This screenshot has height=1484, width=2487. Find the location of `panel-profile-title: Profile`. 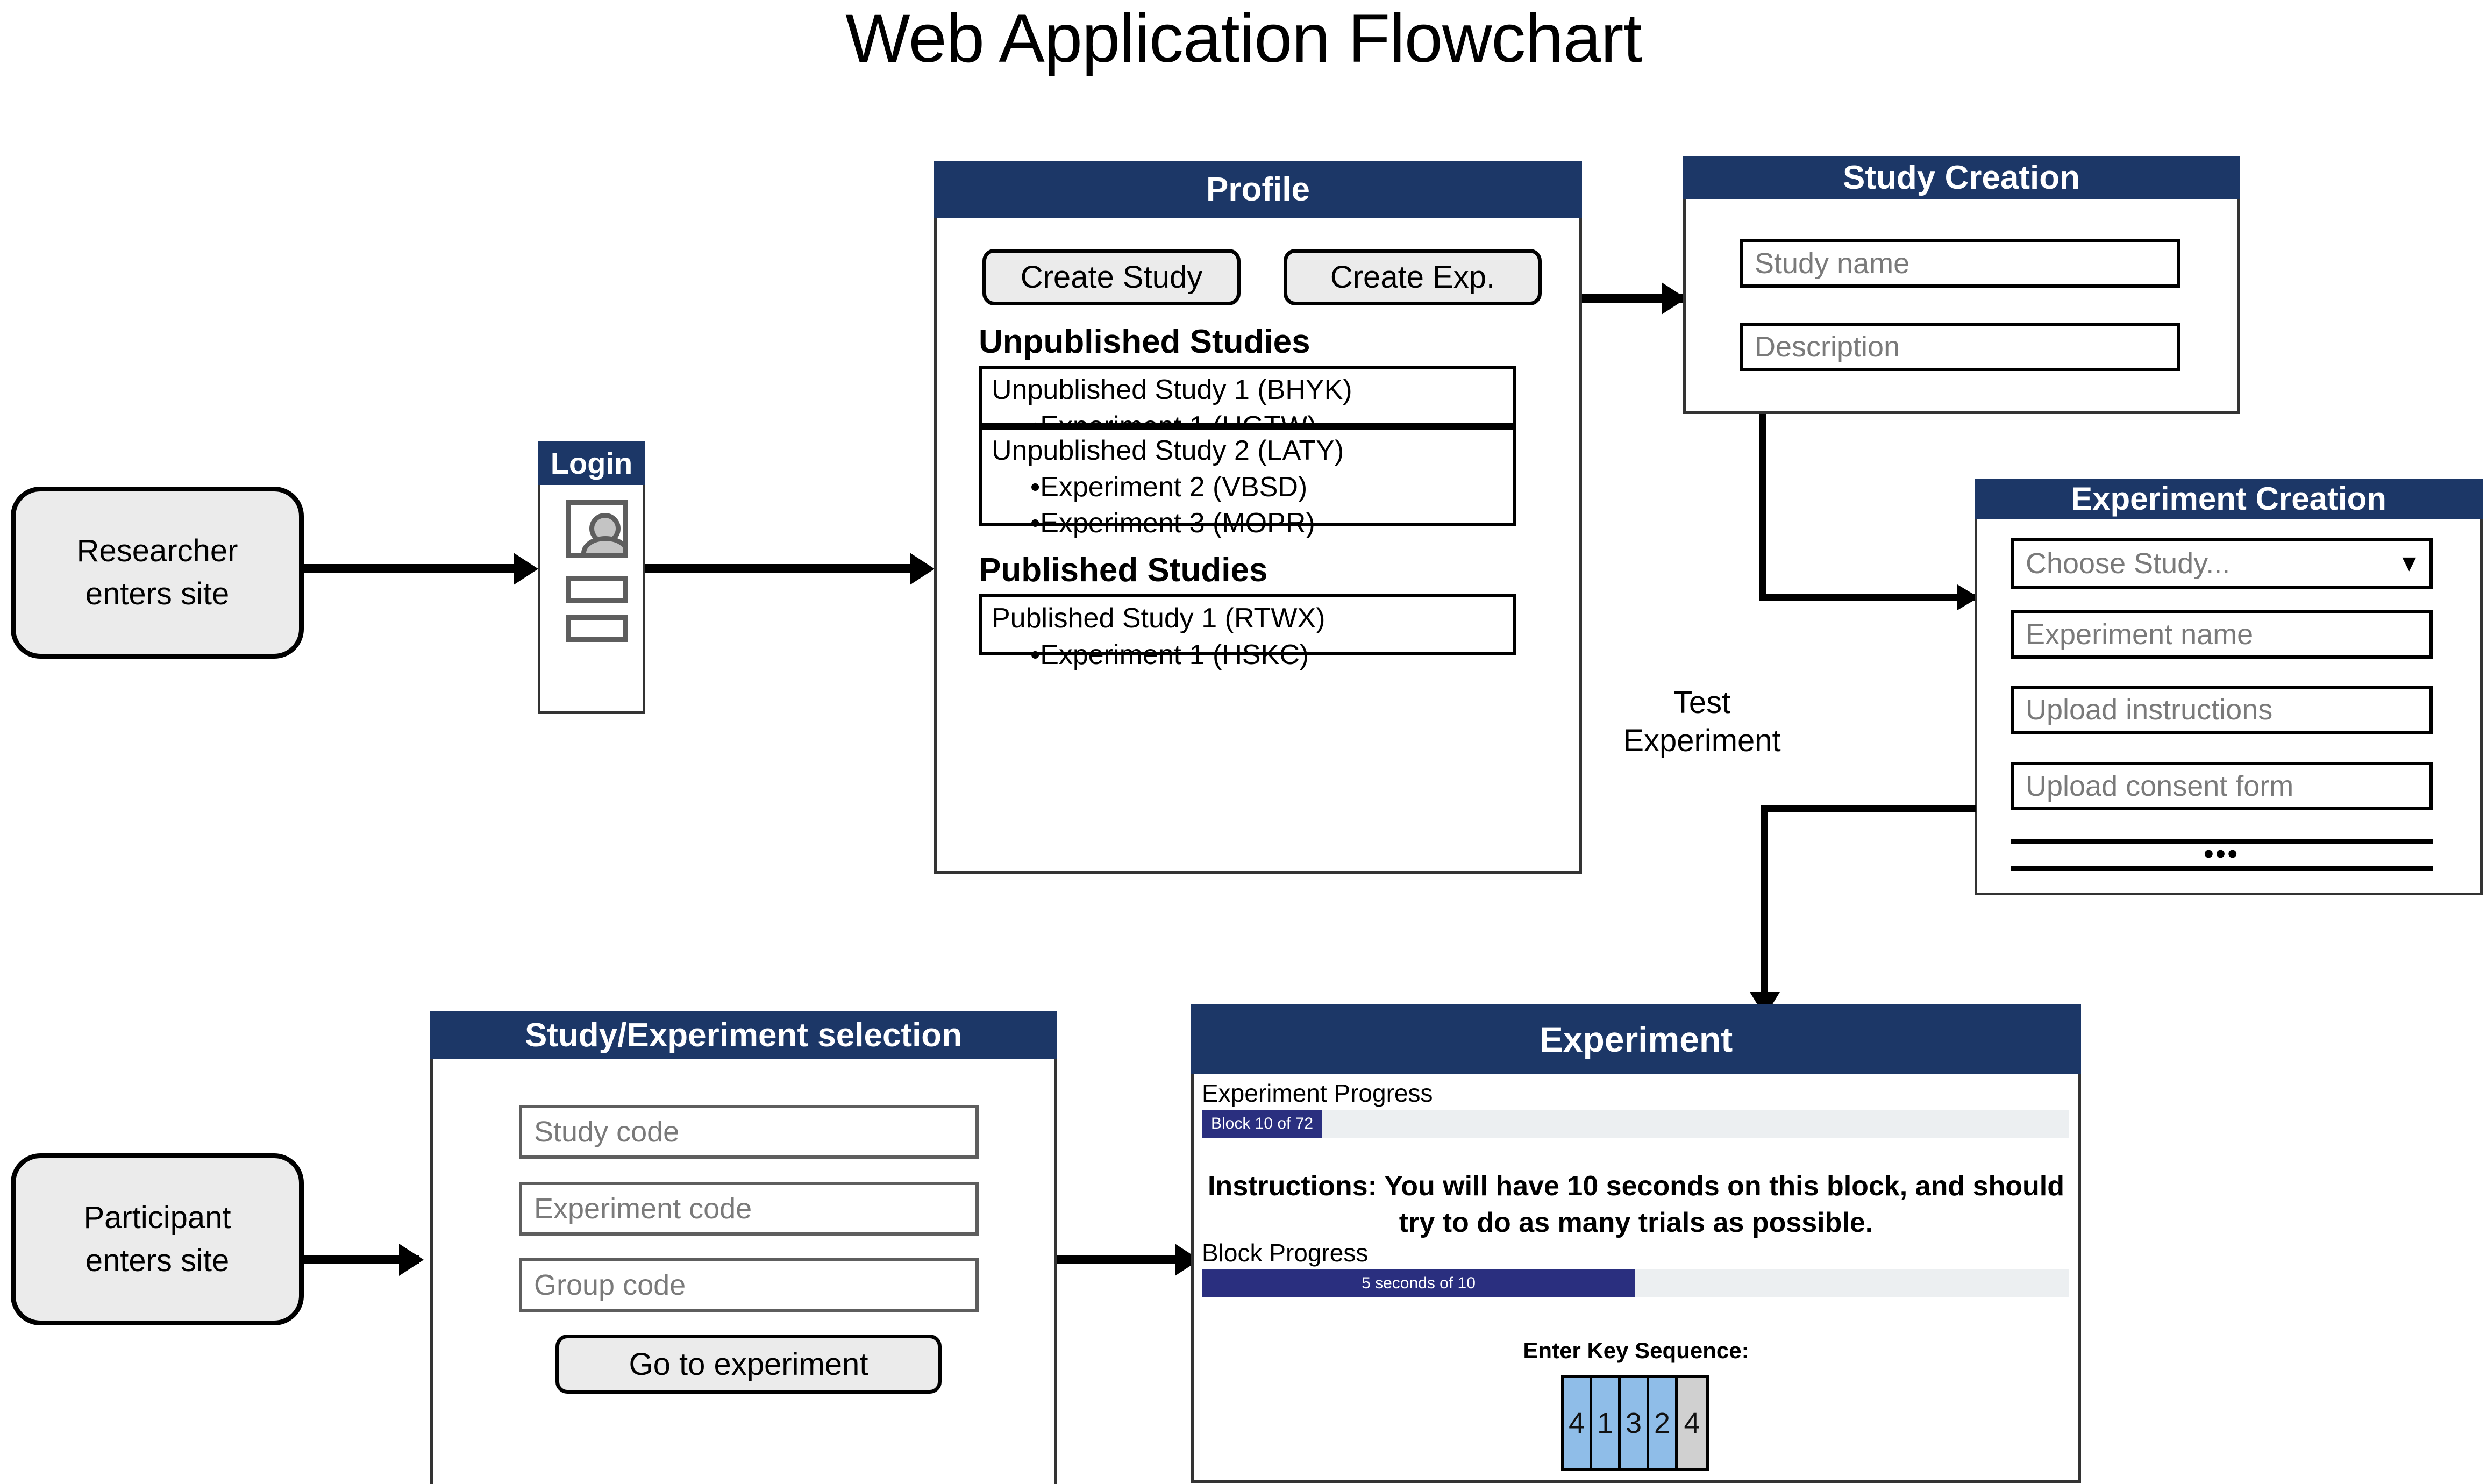

panel-profile-title: Profile is located at coordinates (1258, 189).